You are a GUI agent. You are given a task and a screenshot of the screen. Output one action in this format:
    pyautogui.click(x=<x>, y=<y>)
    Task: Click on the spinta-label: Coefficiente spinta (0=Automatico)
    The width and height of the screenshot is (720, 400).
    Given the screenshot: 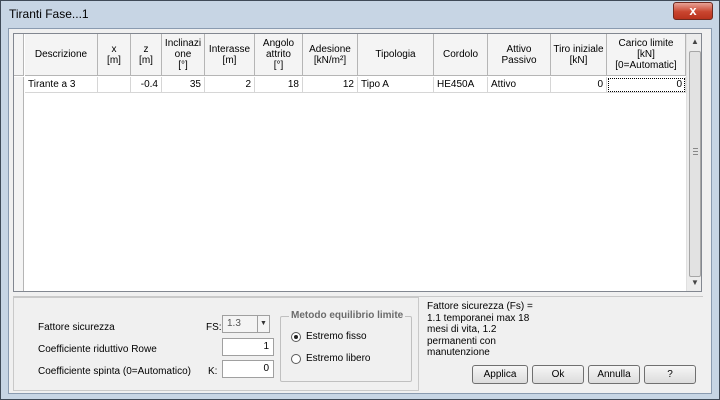 What is the action you would take?
    pyautogui.click(x=114, y=371)
    